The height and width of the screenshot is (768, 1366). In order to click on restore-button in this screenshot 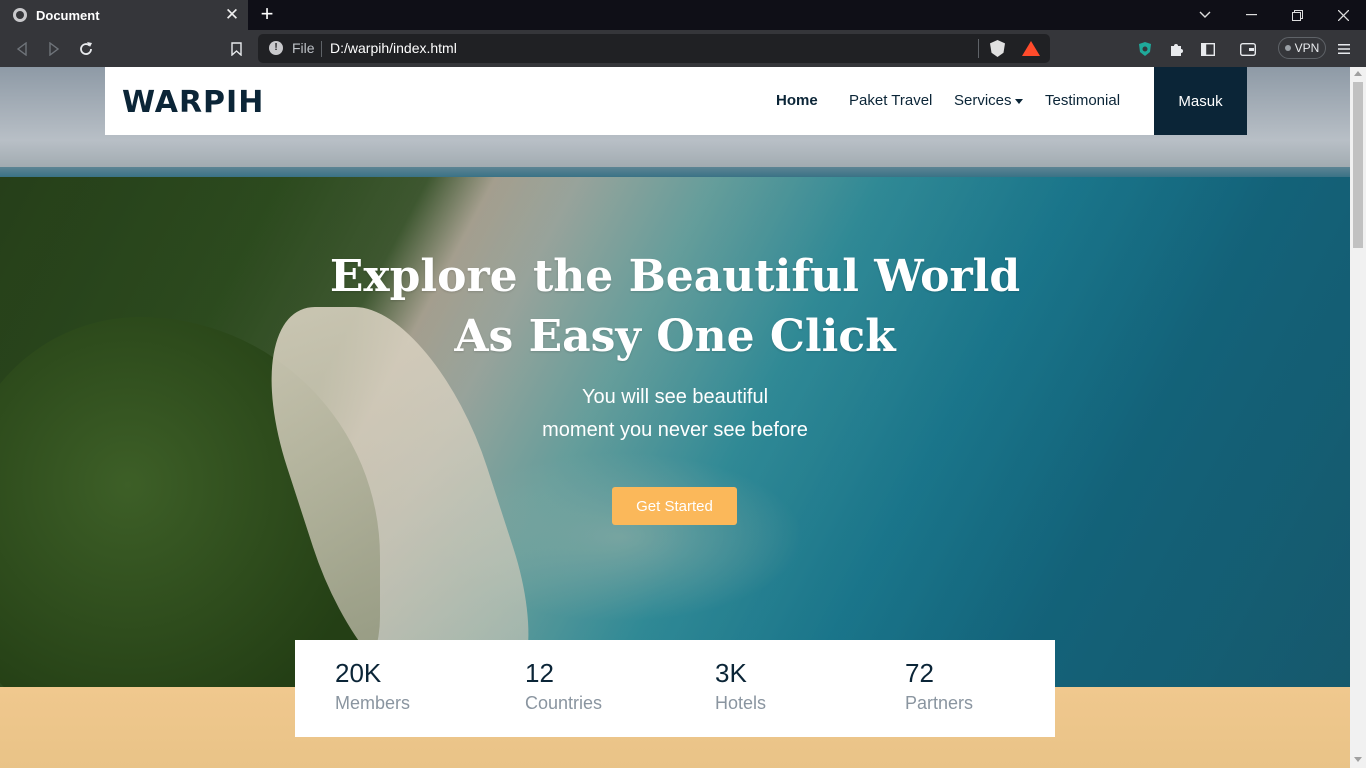, I will do `click(1297, 15)`.